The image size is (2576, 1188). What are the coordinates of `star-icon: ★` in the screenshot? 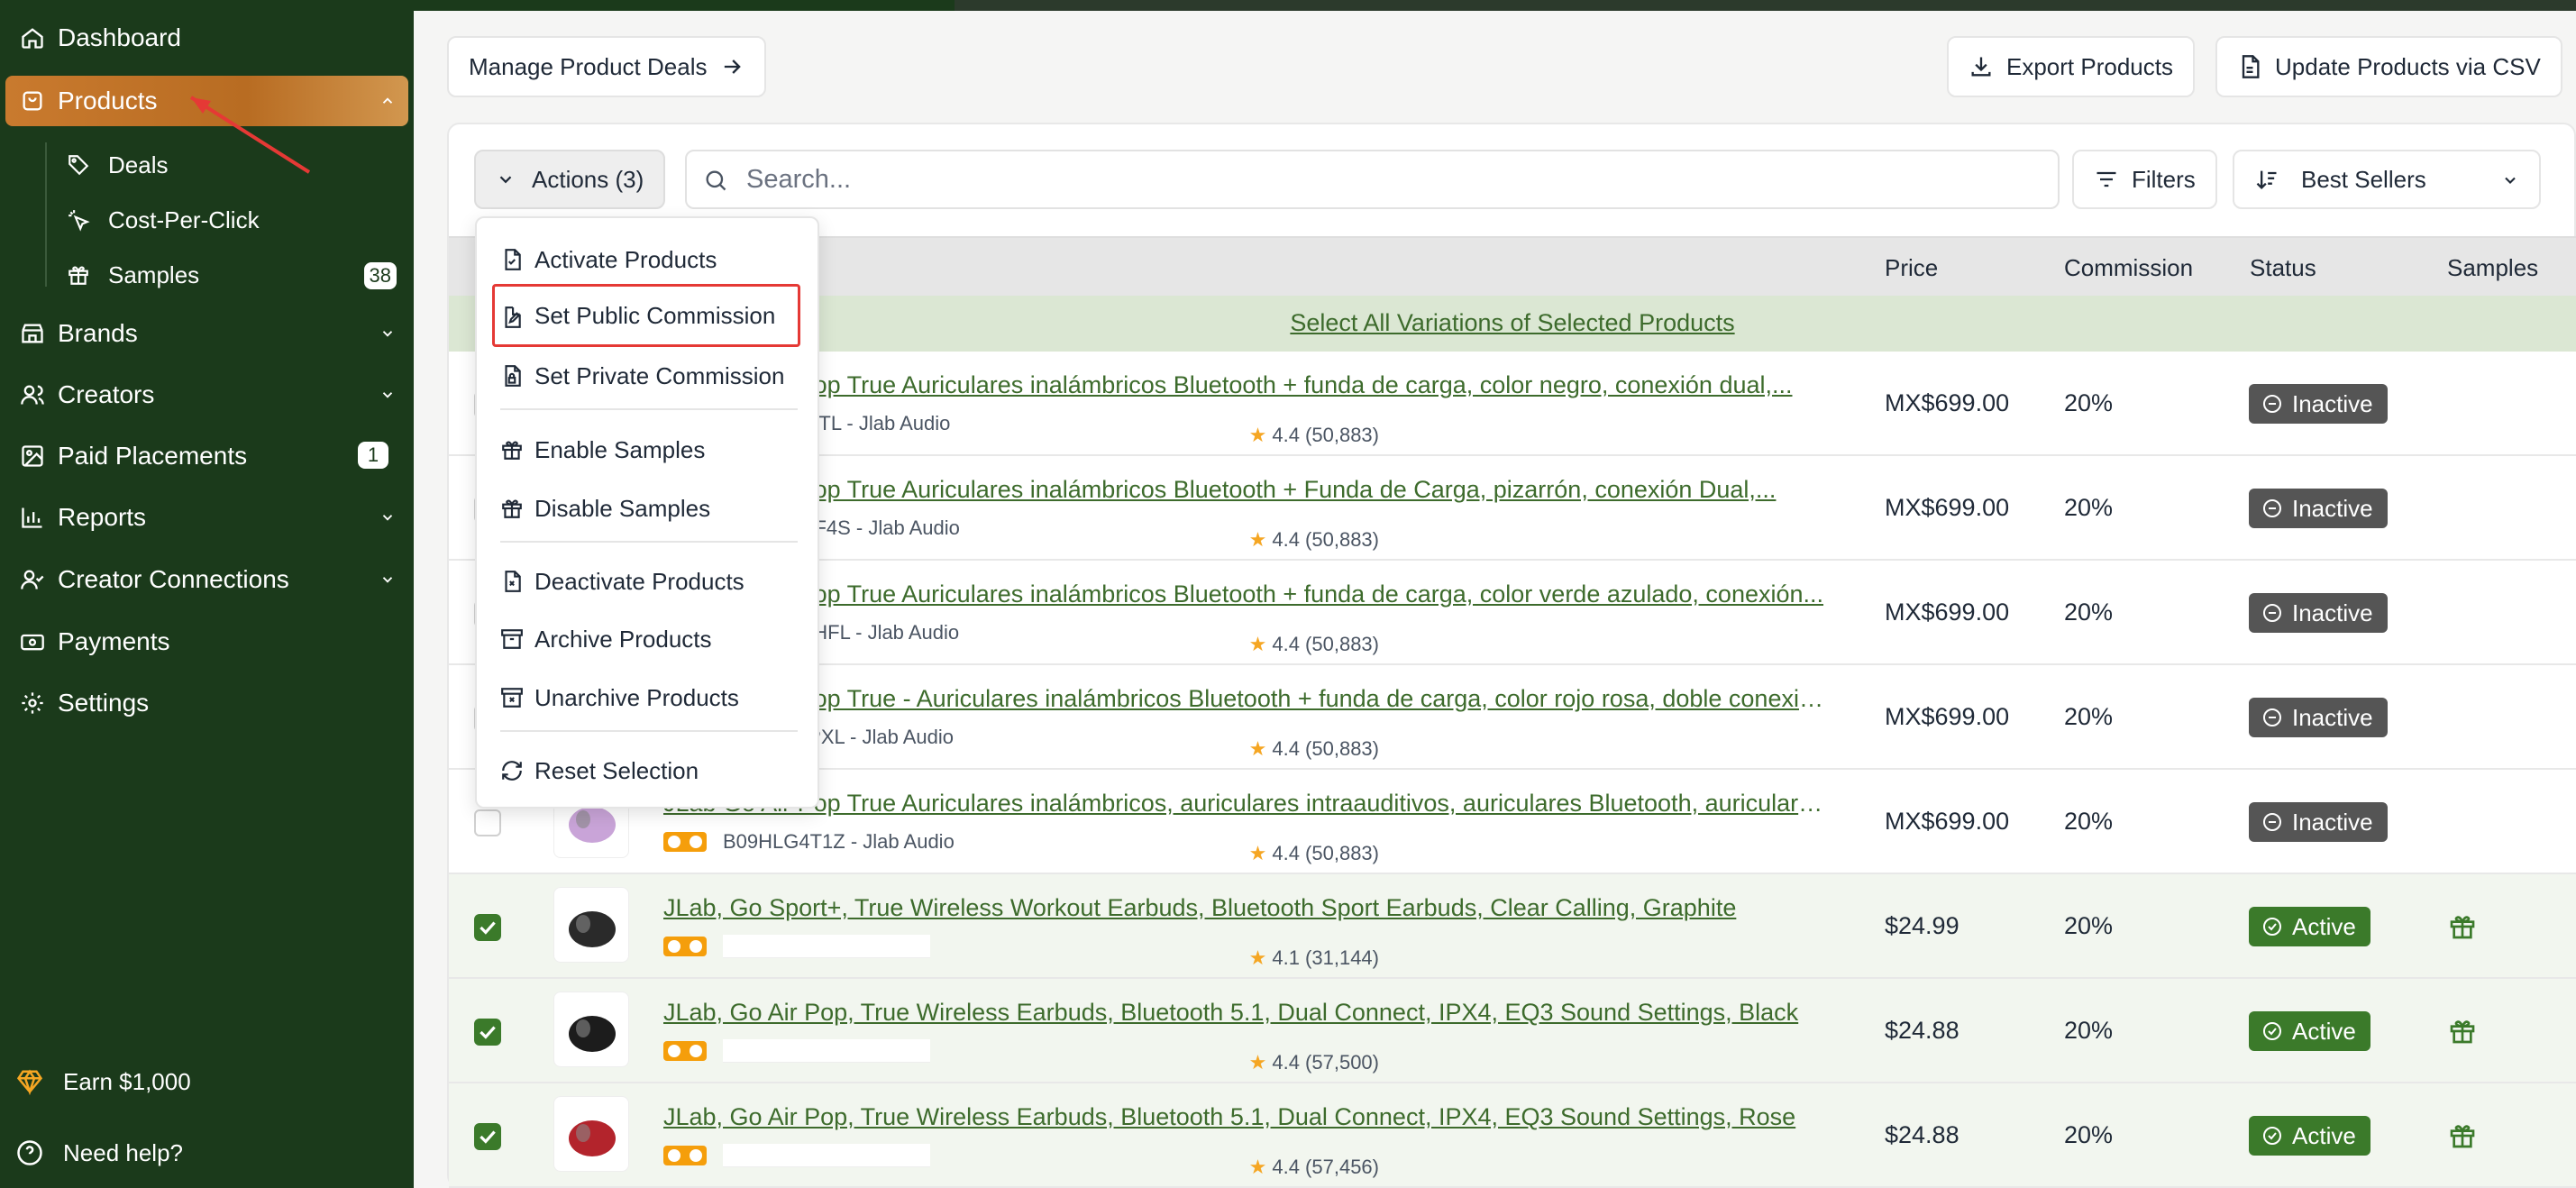 It's located at (1257, 957).